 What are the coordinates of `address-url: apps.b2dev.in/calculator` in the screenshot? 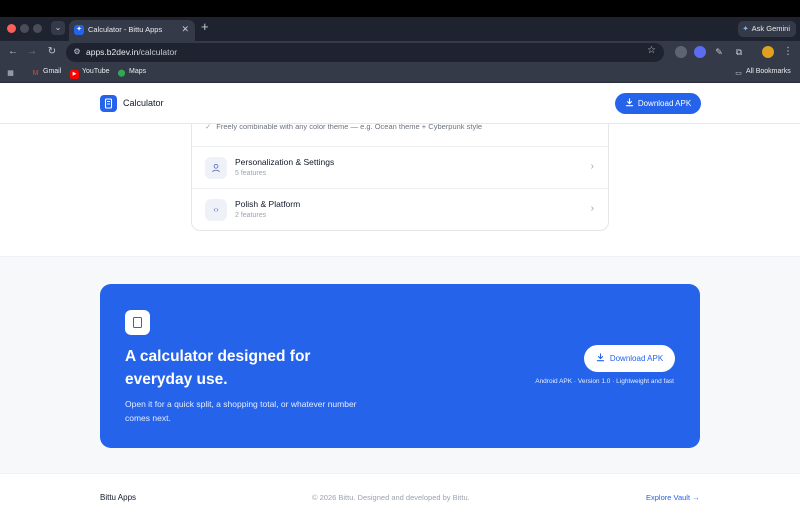 It's located at (131, 52).